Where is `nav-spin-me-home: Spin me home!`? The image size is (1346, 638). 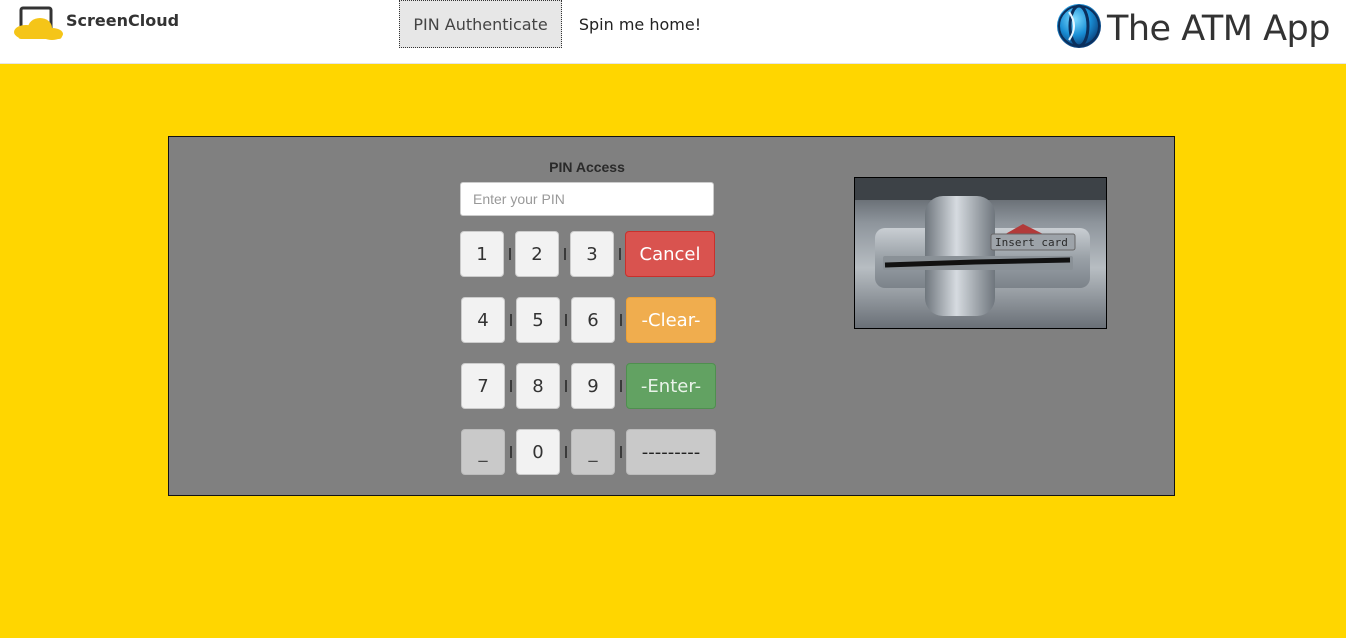 nav-spin-me-home: Spin me home! is located at coordinates (640, 24).